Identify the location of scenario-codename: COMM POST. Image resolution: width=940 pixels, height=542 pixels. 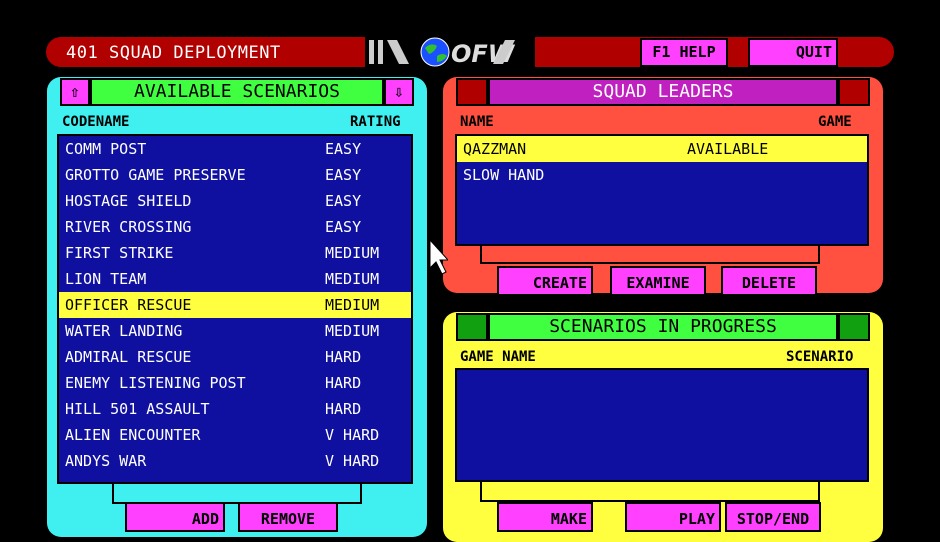
(106, 149).